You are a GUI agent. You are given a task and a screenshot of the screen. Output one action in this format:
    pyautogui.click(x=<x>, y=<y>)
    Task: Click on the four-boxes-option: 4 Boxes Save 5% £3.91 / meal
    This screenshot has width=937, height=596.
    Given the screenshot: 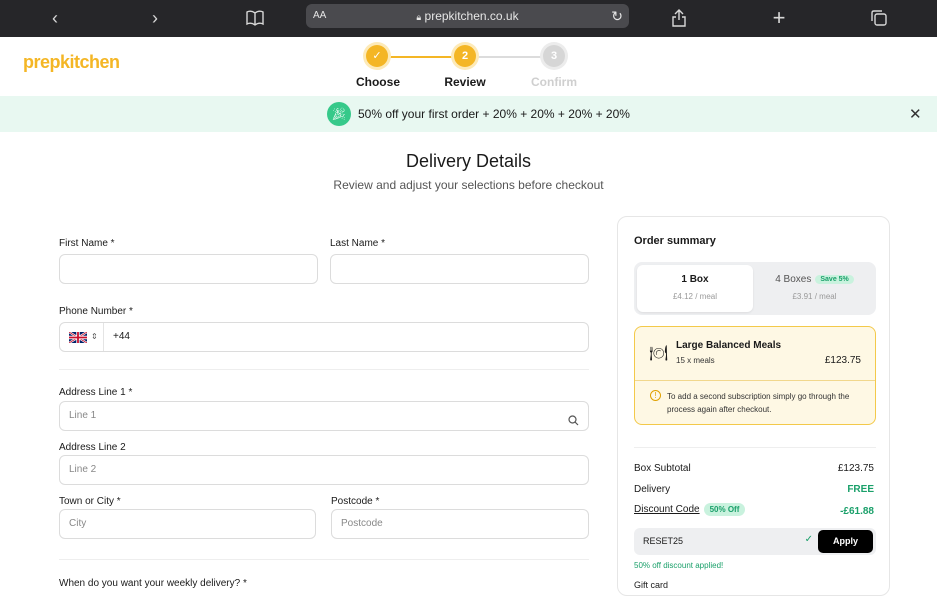 What is the action you would take?
    pyautogui.click(x=814, y=288)
    